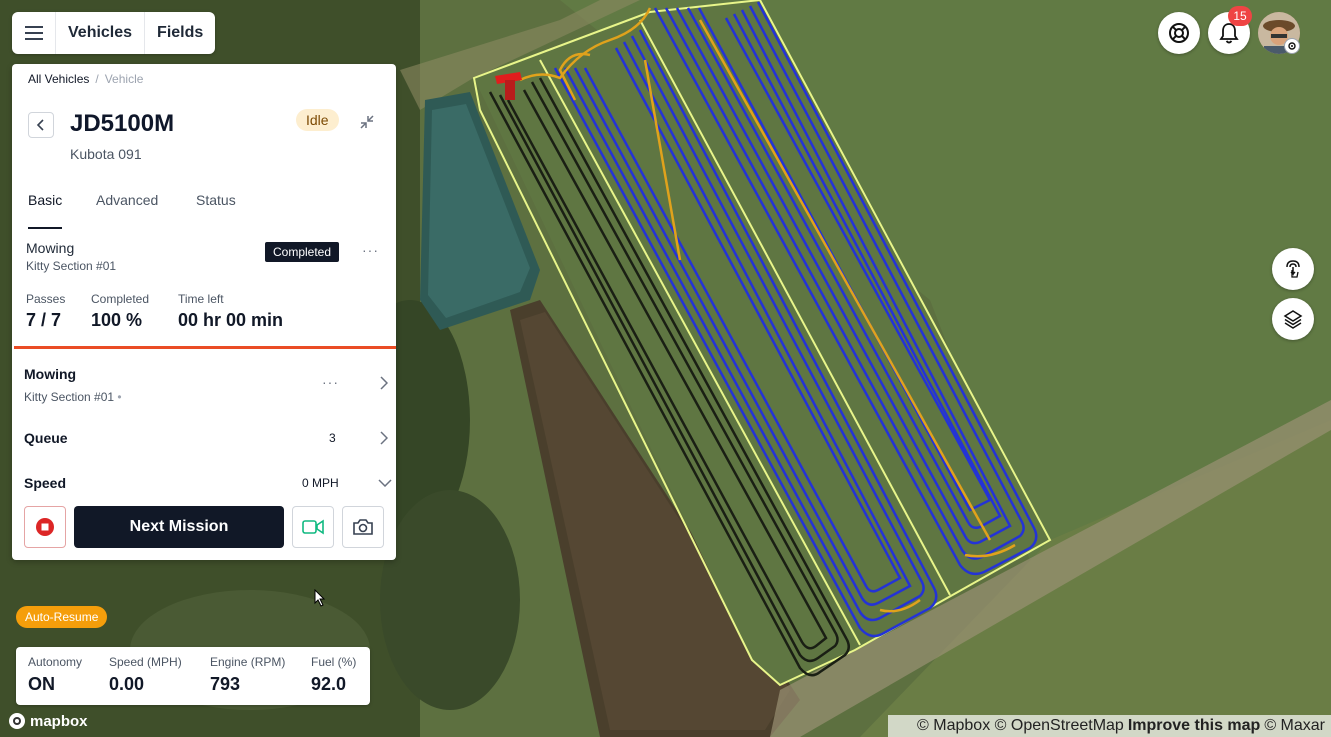 This screenshot has width=1331, height=737. I want to click on mapbox-logo: mapbox, so click(48, 721).